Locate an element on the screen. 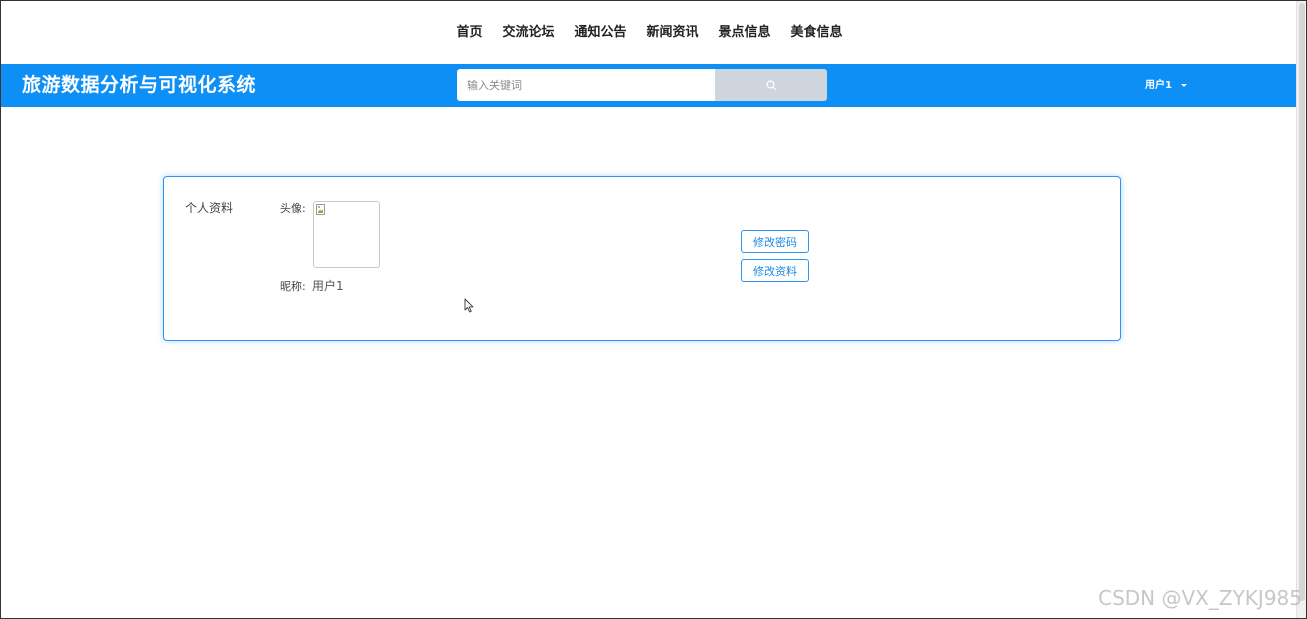 The height and width of the screenshot is (619, 1307). nav-item-announcements: 通知公告 is located at coordinates (600, 32).